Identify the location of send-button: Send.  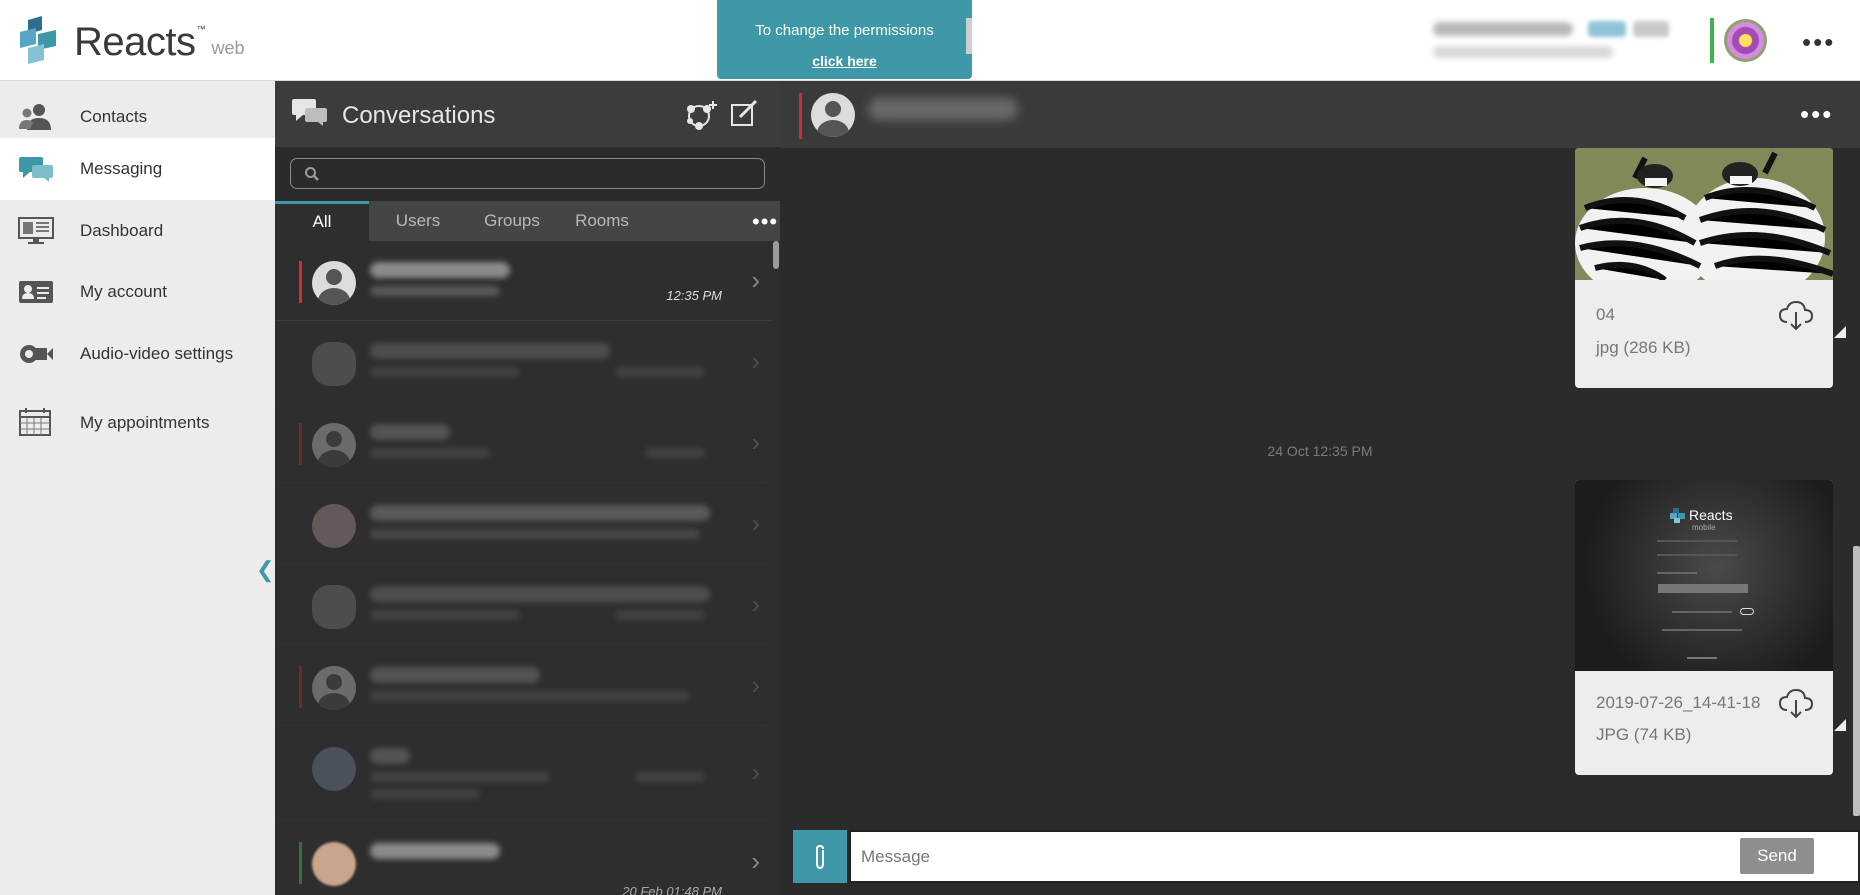
(1777, 856).